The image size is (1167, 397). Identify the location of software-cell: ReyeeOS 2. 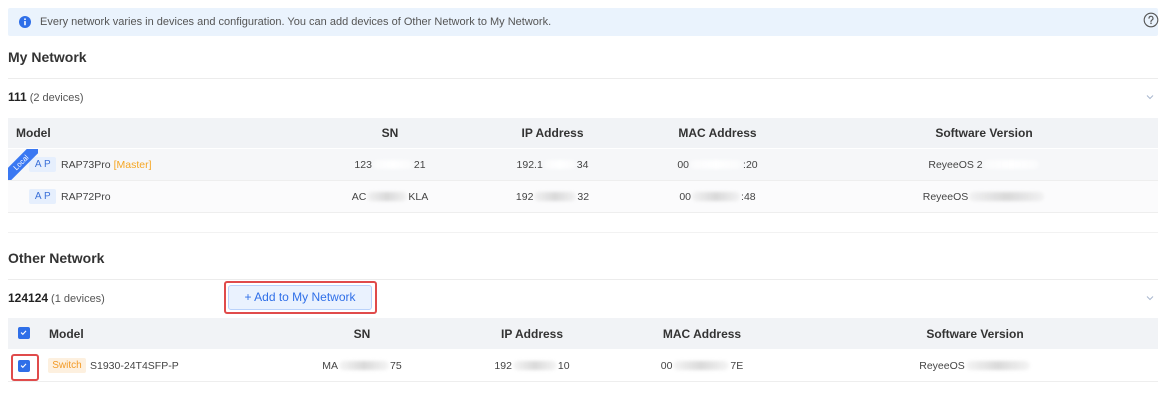
(984, 164).